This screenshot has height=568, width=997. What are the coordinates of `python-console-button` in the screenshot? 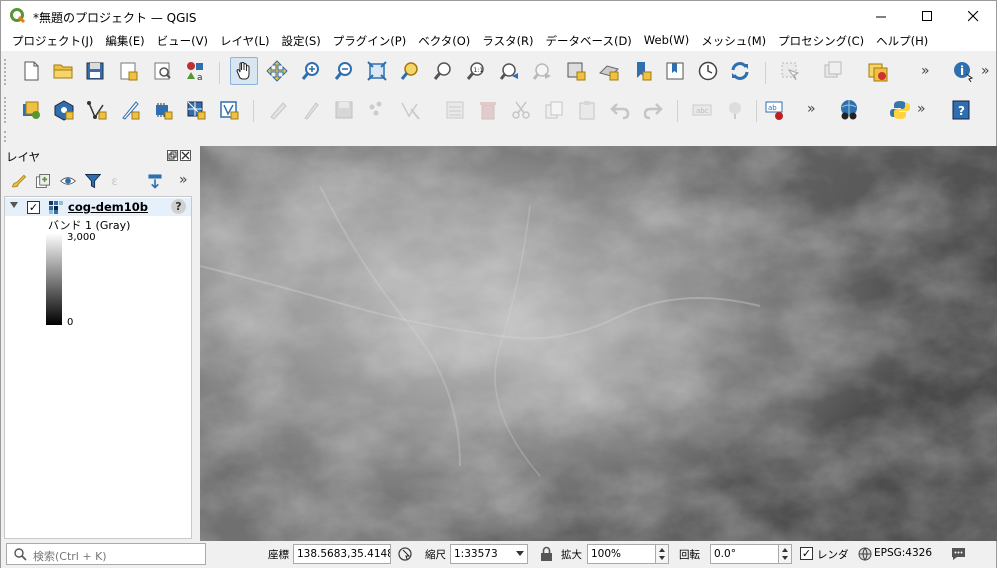 It's located at (900, 110).